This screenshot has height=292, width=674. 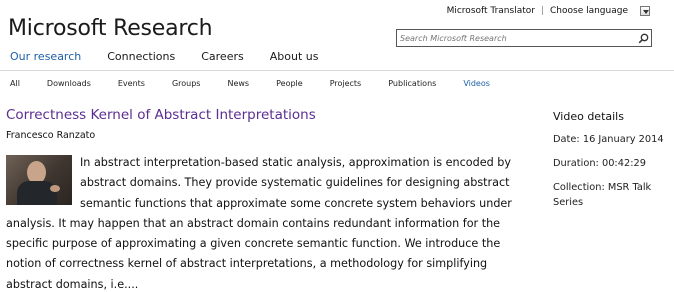 What do you see at coordinates (110, 28) in the screenshot?
I see `site-logo-text: Microsoft Research` at bounding box center [110, 28].